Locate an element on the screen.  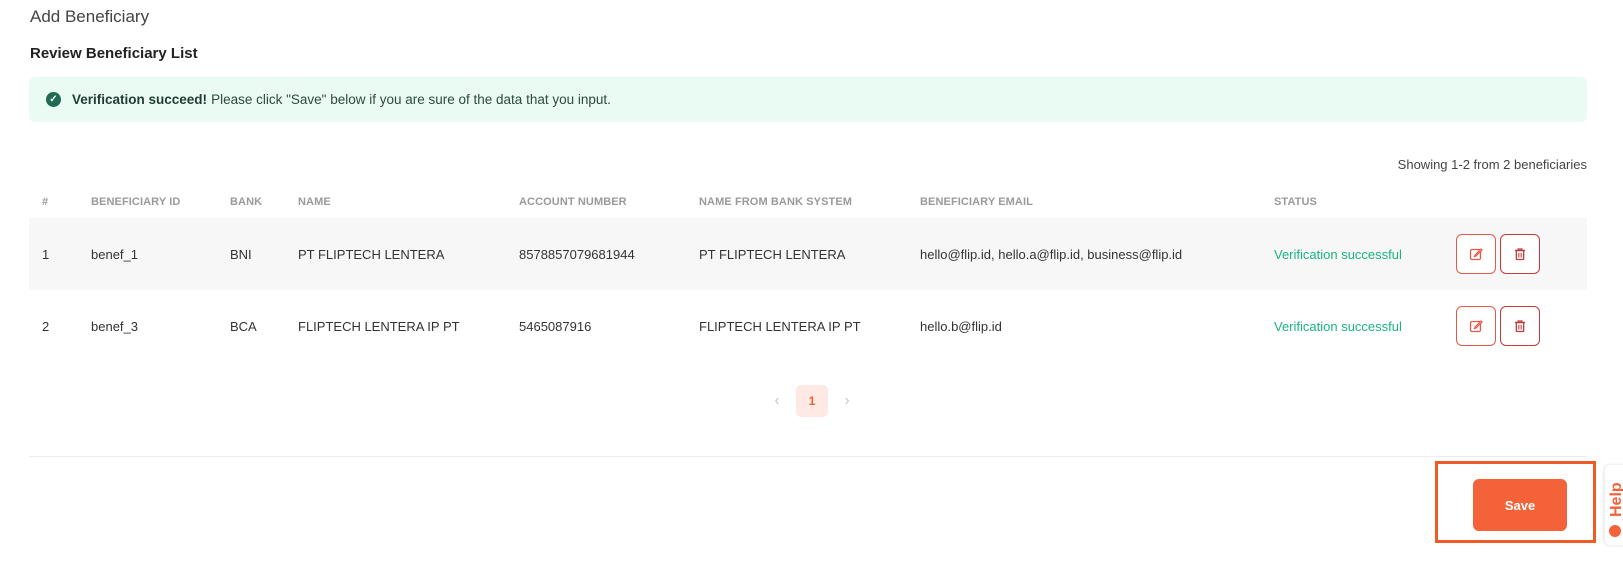
header-email: BENEFICIARY EMAIL is located at coordinates (976, 202).